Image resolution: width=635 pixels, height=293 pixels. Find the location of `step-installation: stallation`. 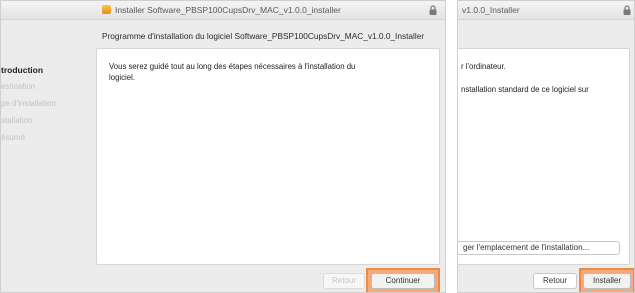

step-installation: stallation is located at coordinates (17, 120).